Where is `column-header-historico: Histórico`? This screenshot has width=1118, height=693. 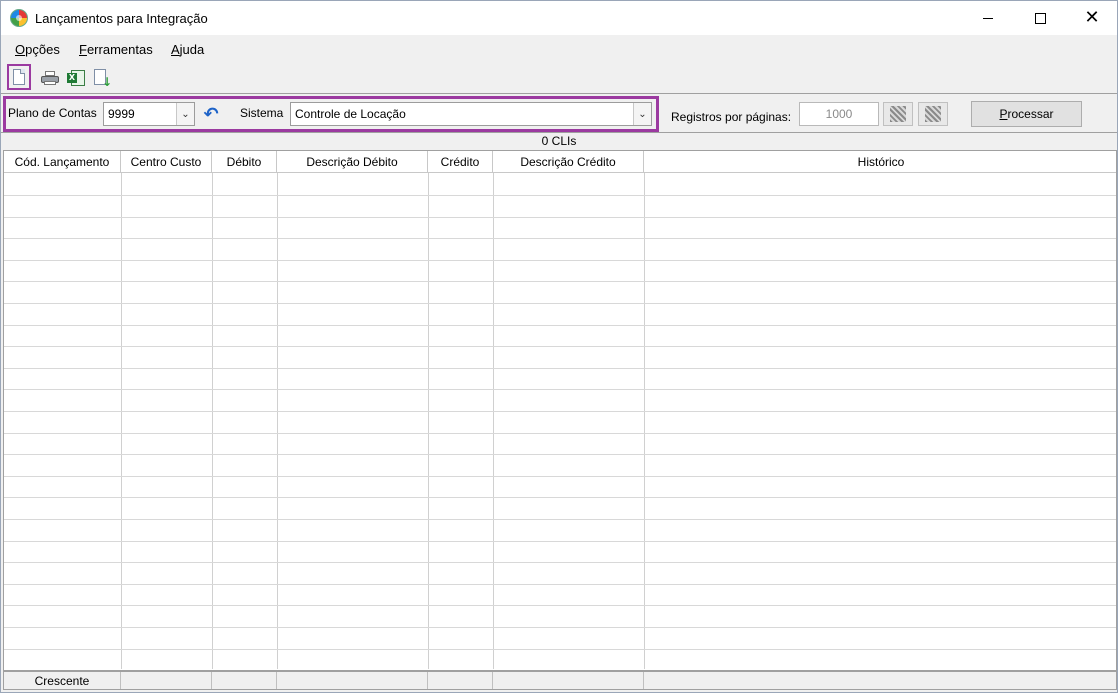
column-header-historico: Histórico is located at coordinates (880, 162).